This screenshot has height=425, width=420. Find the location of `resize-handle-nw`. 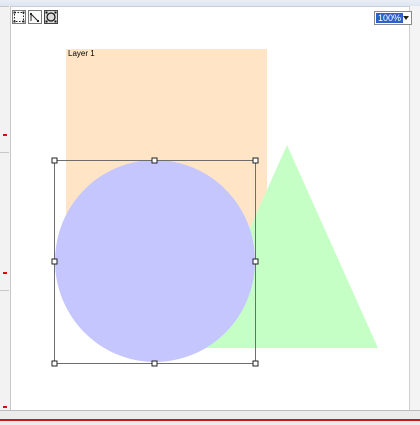

resize-handle-nw is located at coordinates (54, 160).